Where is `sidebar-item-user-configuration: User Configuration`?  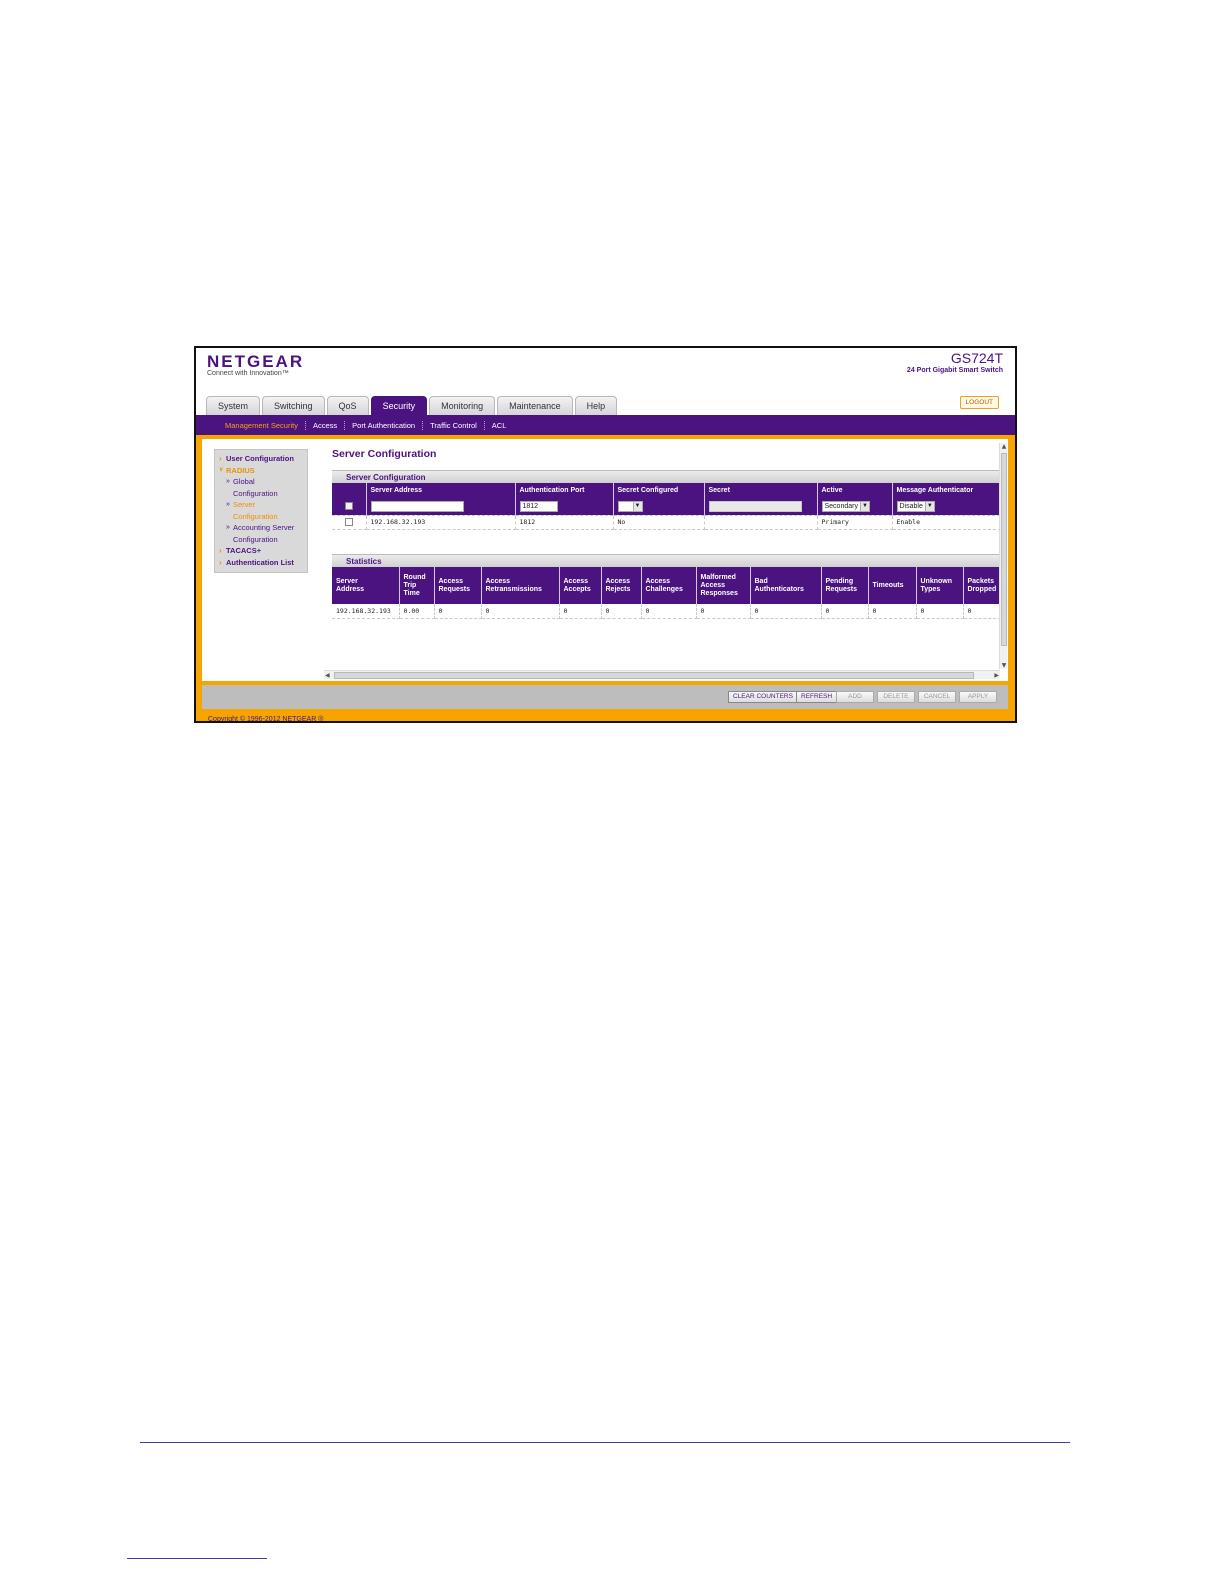 sidebar-item-user-configuration: User Configuration is located at coordinates (261, 459).